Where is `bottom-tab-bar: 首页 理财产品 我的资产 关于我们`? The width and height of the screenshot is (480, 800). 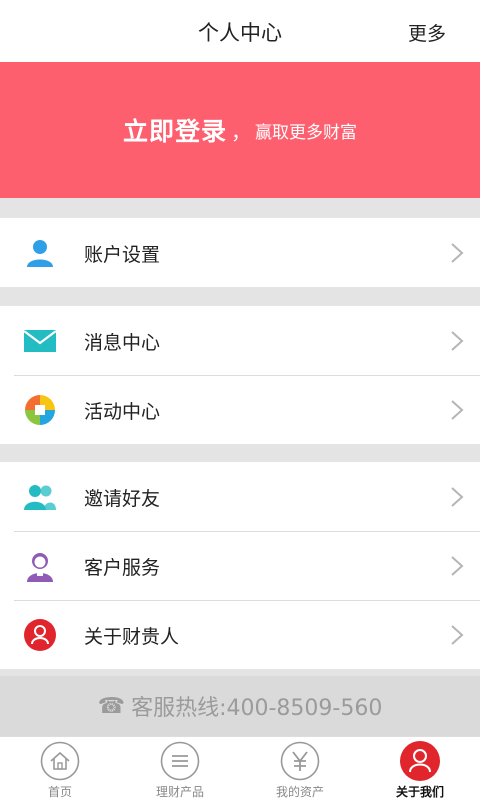 bottom-tab-bar: 首页 理财产品 我的资产 关于我们 is located at coordinates (240, 768).